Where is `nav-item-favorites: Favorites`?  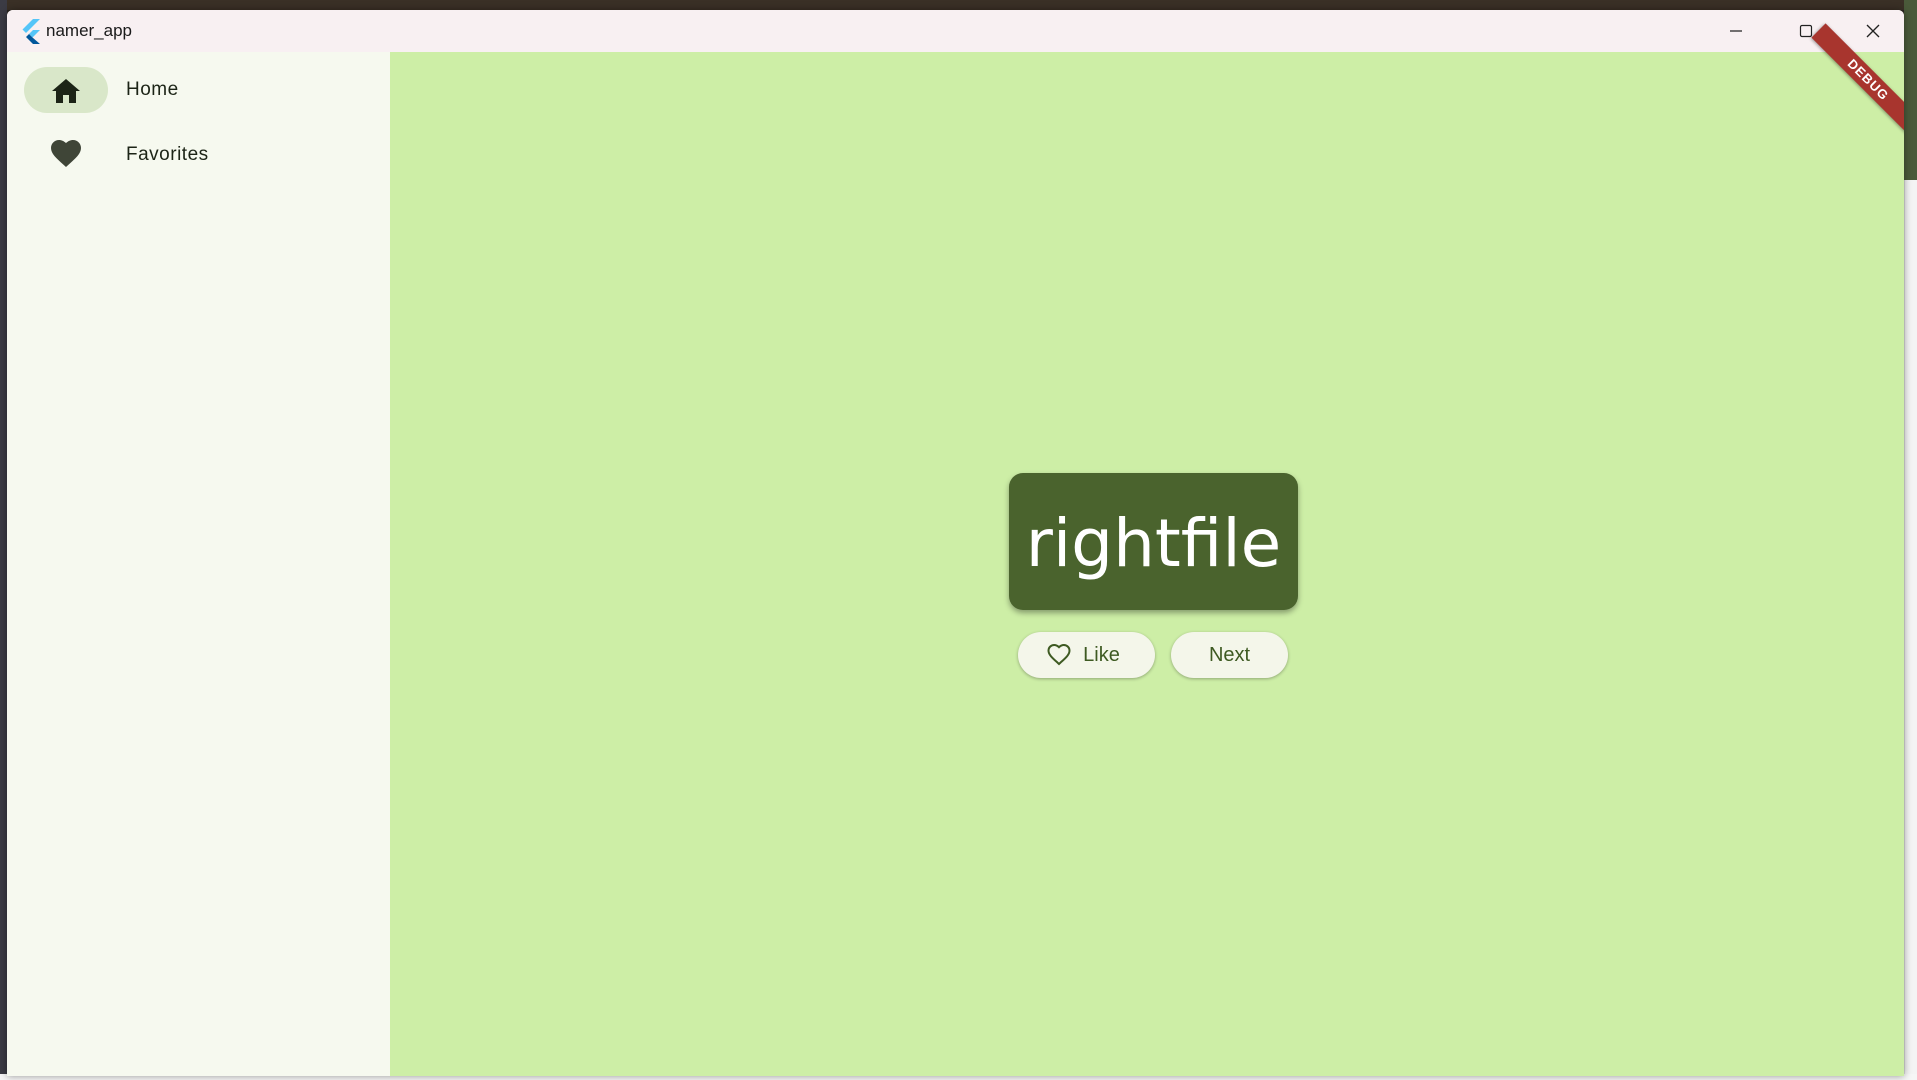 nav-item-favorites: Favorites is located at coordinates (198, 160).